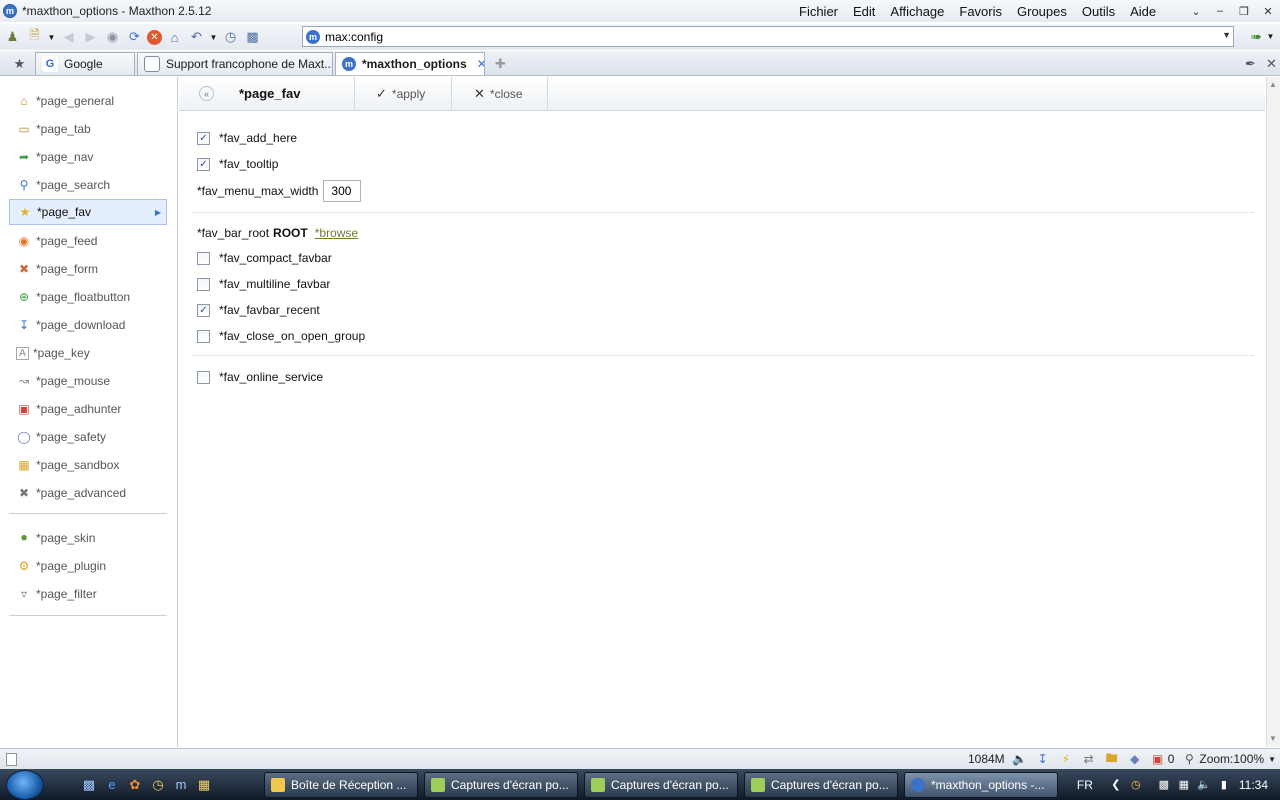 Image resolution: width=1280 pixels, height=800 pixels. I want to click on history-dropdown-icon: ◉, so click(112, 37).